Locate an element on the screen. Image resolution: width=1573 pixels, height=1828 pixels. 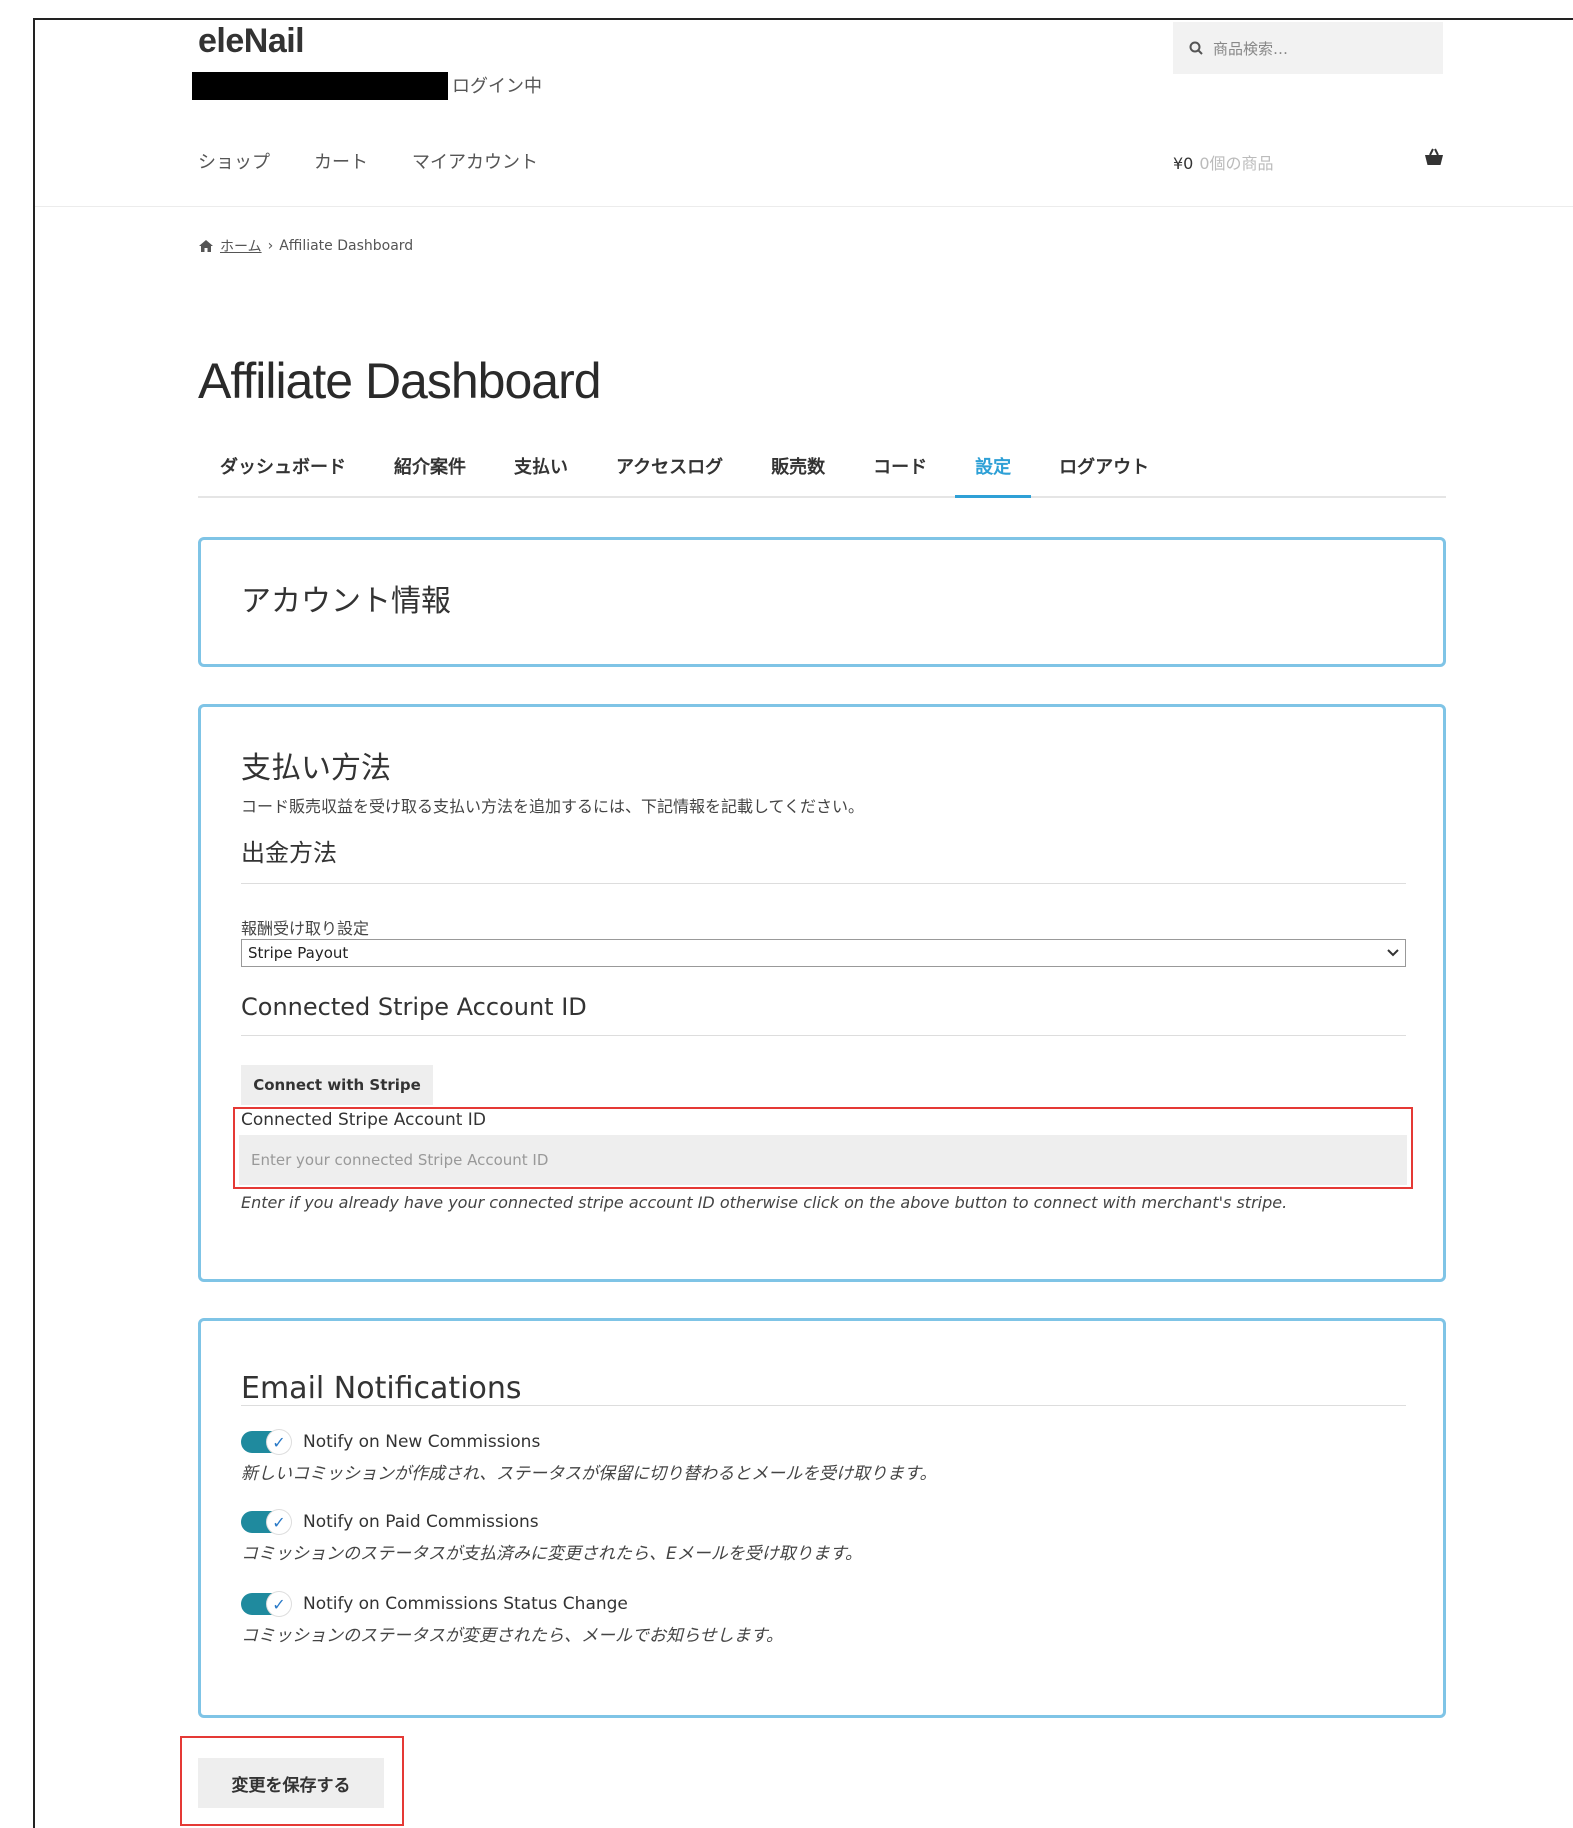
payment-method-title: 支払い方法 is located at coordinates (316, 768).